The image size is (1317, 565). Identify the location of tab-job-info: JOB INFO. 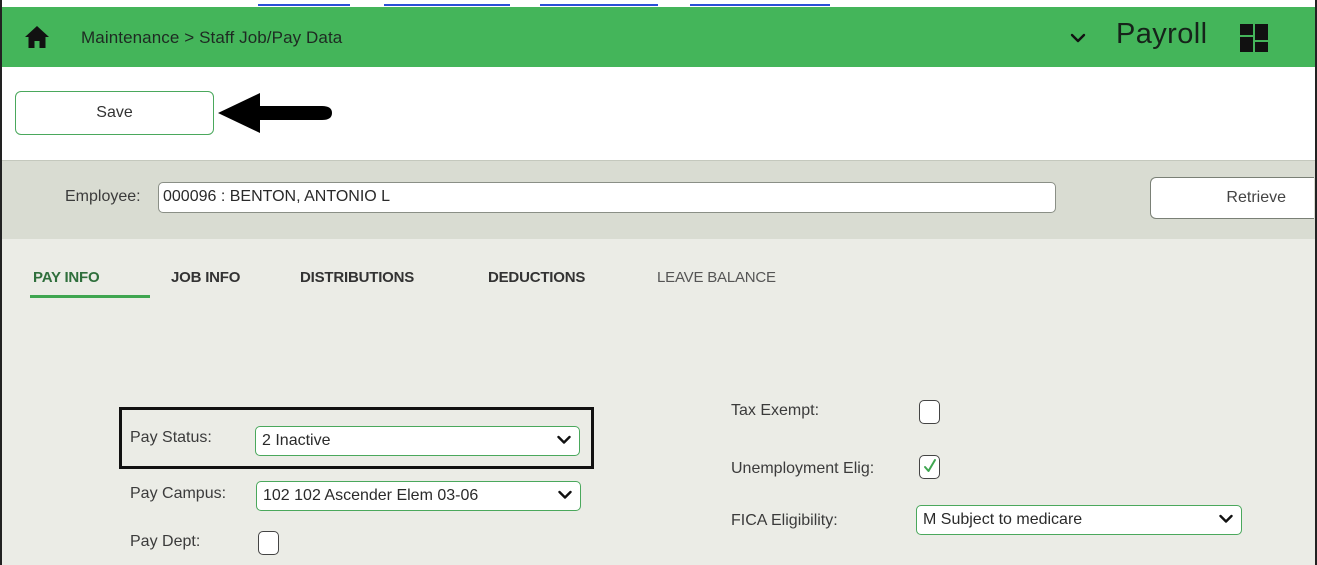
(205, 277).